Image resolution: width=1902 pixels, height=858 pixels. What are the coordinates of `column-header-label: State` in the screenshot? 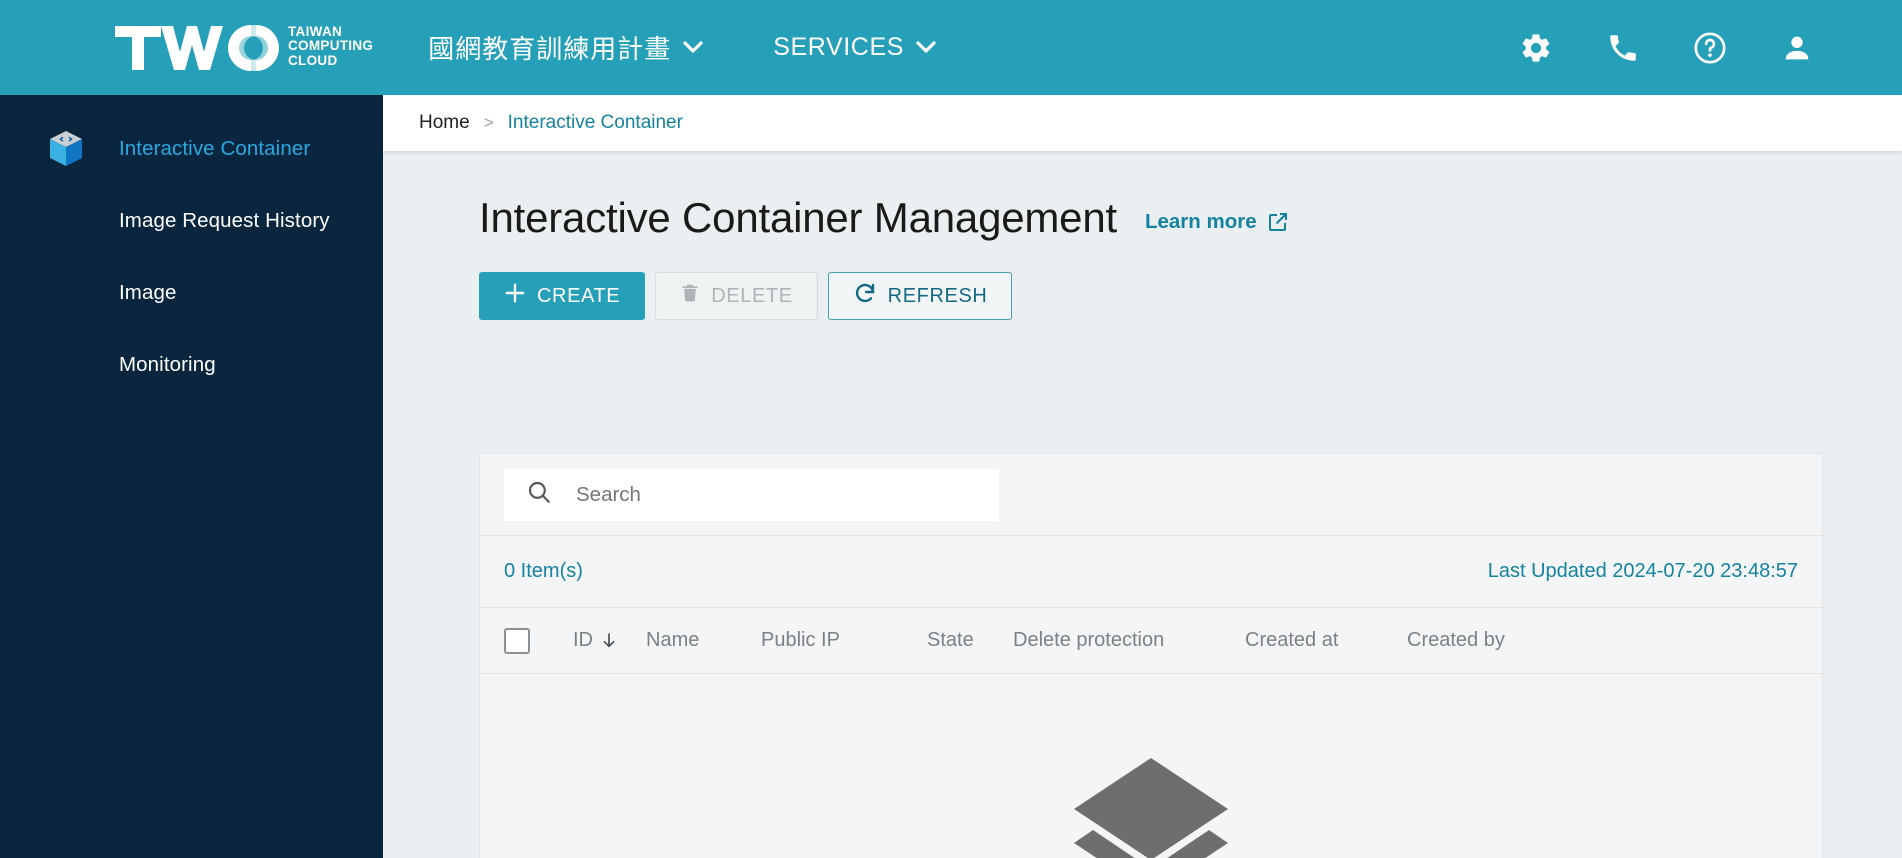 It's located at (950, 640).